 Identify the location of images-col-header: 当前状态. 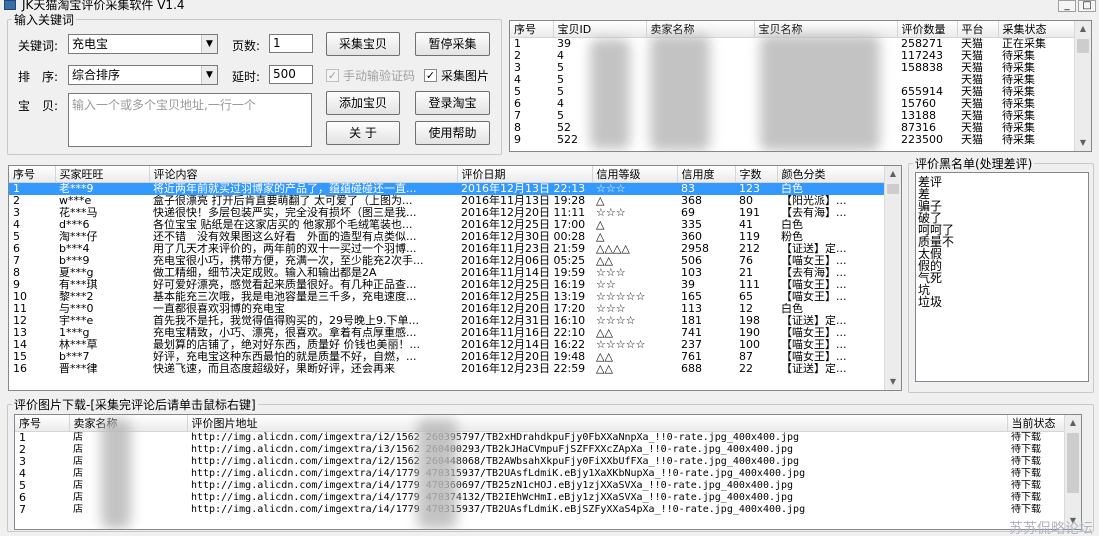
(1037, 423).